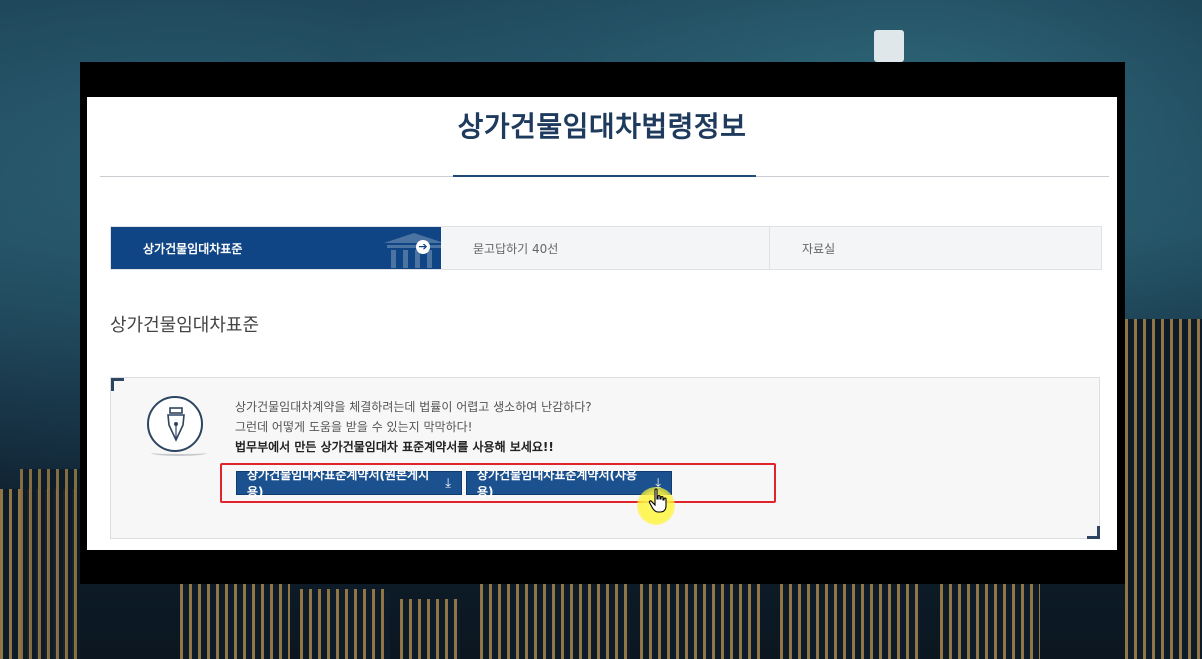 The height and width of the screenshot is (659, 1202). Describe the element at coordinates (354, 427) in the screenshot. I see `info-text-line: 그런데 어떻게 도움을 받을 수 있는지 막막하다!` at that location.